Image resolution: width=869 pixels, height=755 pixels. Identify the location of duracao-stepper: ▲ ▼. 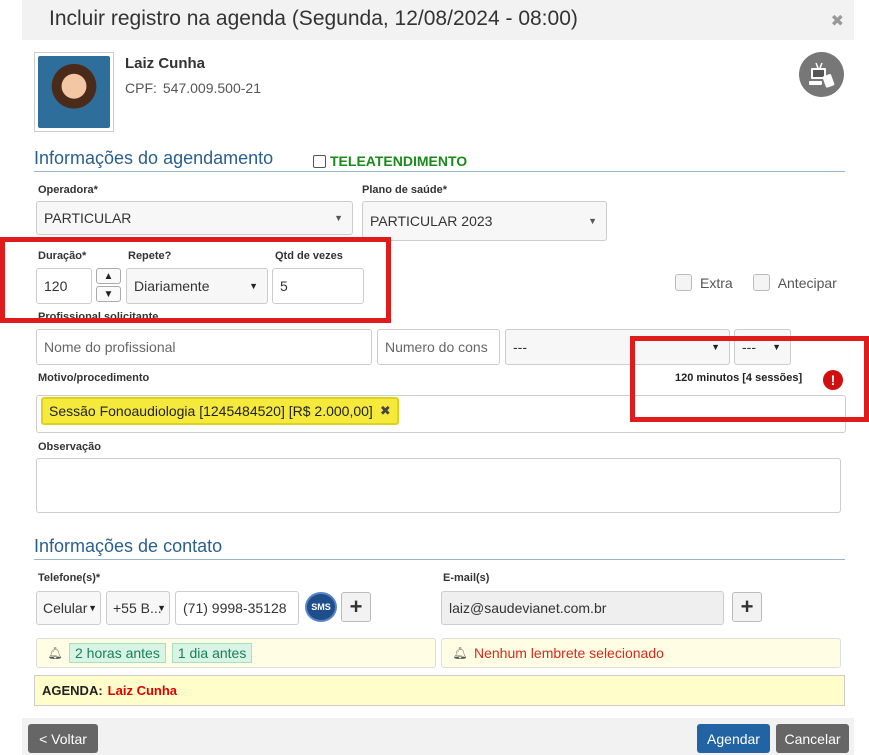
(108, 285).